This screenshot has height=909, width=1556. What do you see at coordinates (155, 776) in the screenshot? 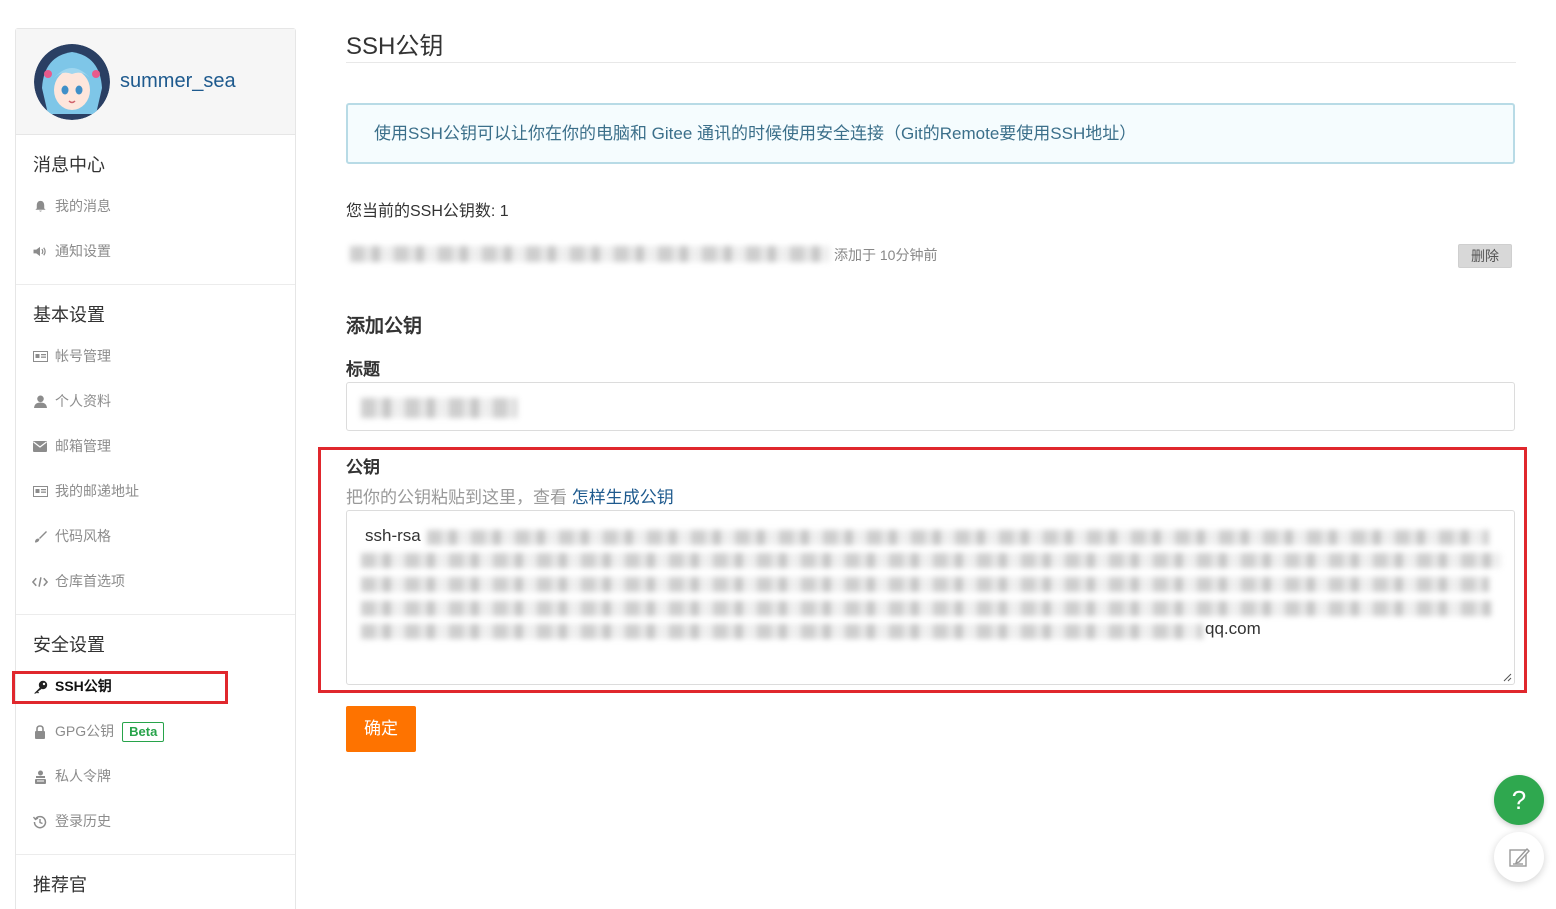
I see `sidebar-item-private-tokens: 私人令牌` at bounding box center [155, 776].